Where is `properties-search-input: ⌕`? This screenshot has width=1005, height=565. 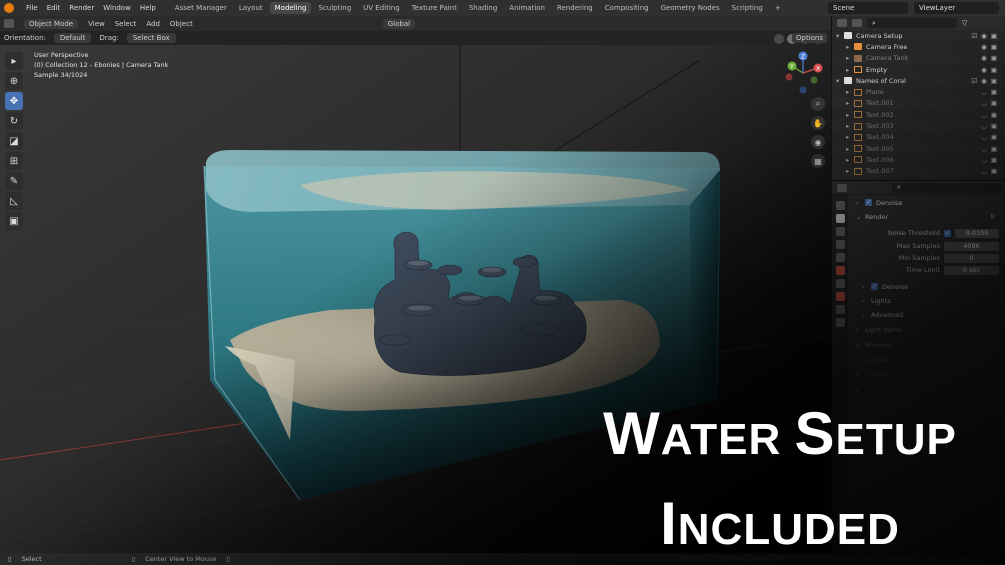 properties-search-input: ⌕ is located at coordinates (947, 187).